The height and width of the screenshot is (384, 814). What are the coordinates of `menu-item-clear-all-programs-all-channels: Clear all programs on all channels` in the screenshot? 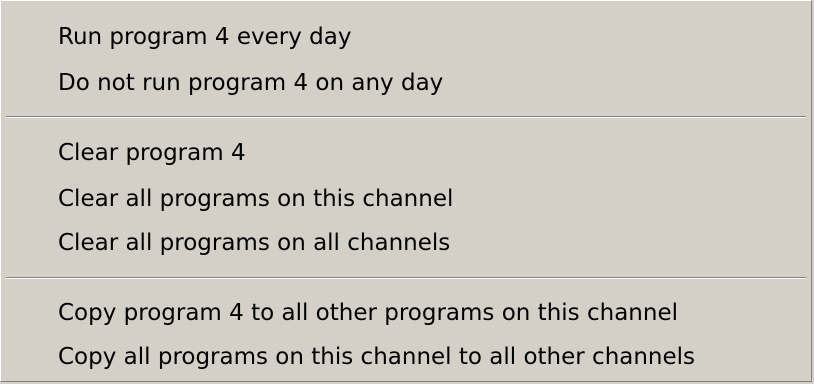 It's located at (406, 243).